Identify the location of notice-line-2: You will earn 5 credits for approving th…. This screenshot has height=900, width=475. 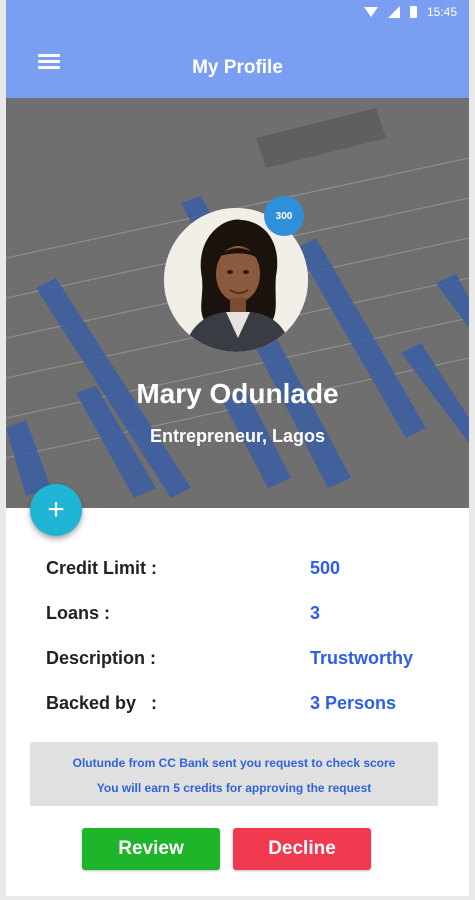
(234, 788).